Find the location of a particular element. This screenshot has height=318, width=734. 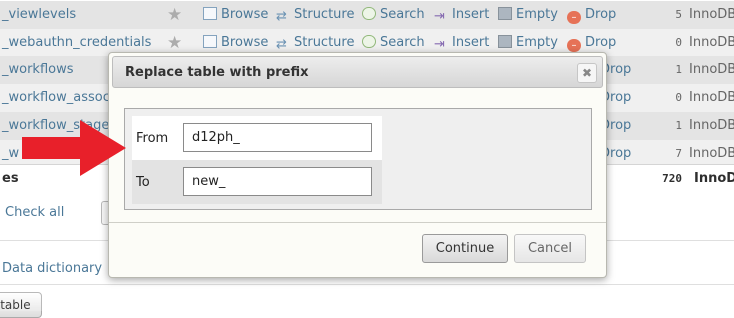

arrow-shape is located at coordinates (74, 148).